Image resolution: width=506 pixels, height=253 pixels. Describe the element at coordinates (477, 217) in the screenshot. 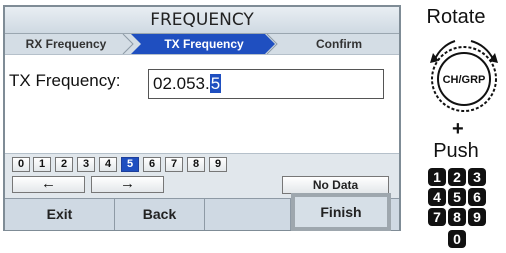

I see `num-key-9-icon: 9` at that location.